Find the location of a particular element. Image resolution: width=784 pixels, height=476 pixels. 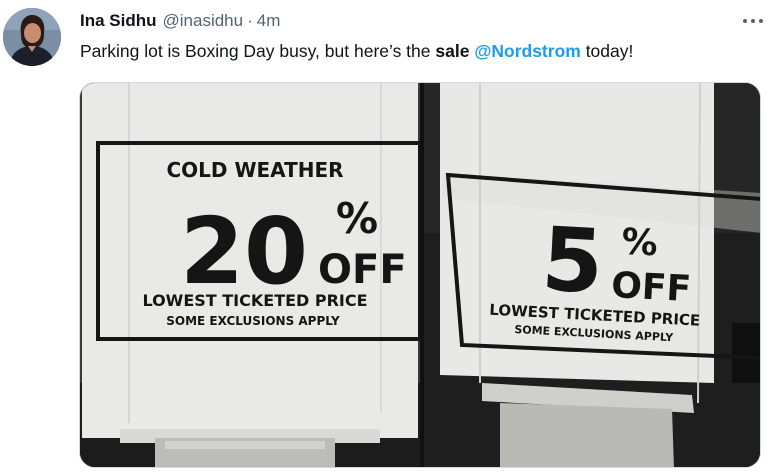

avatar-image is located at coordinates (32, 37).